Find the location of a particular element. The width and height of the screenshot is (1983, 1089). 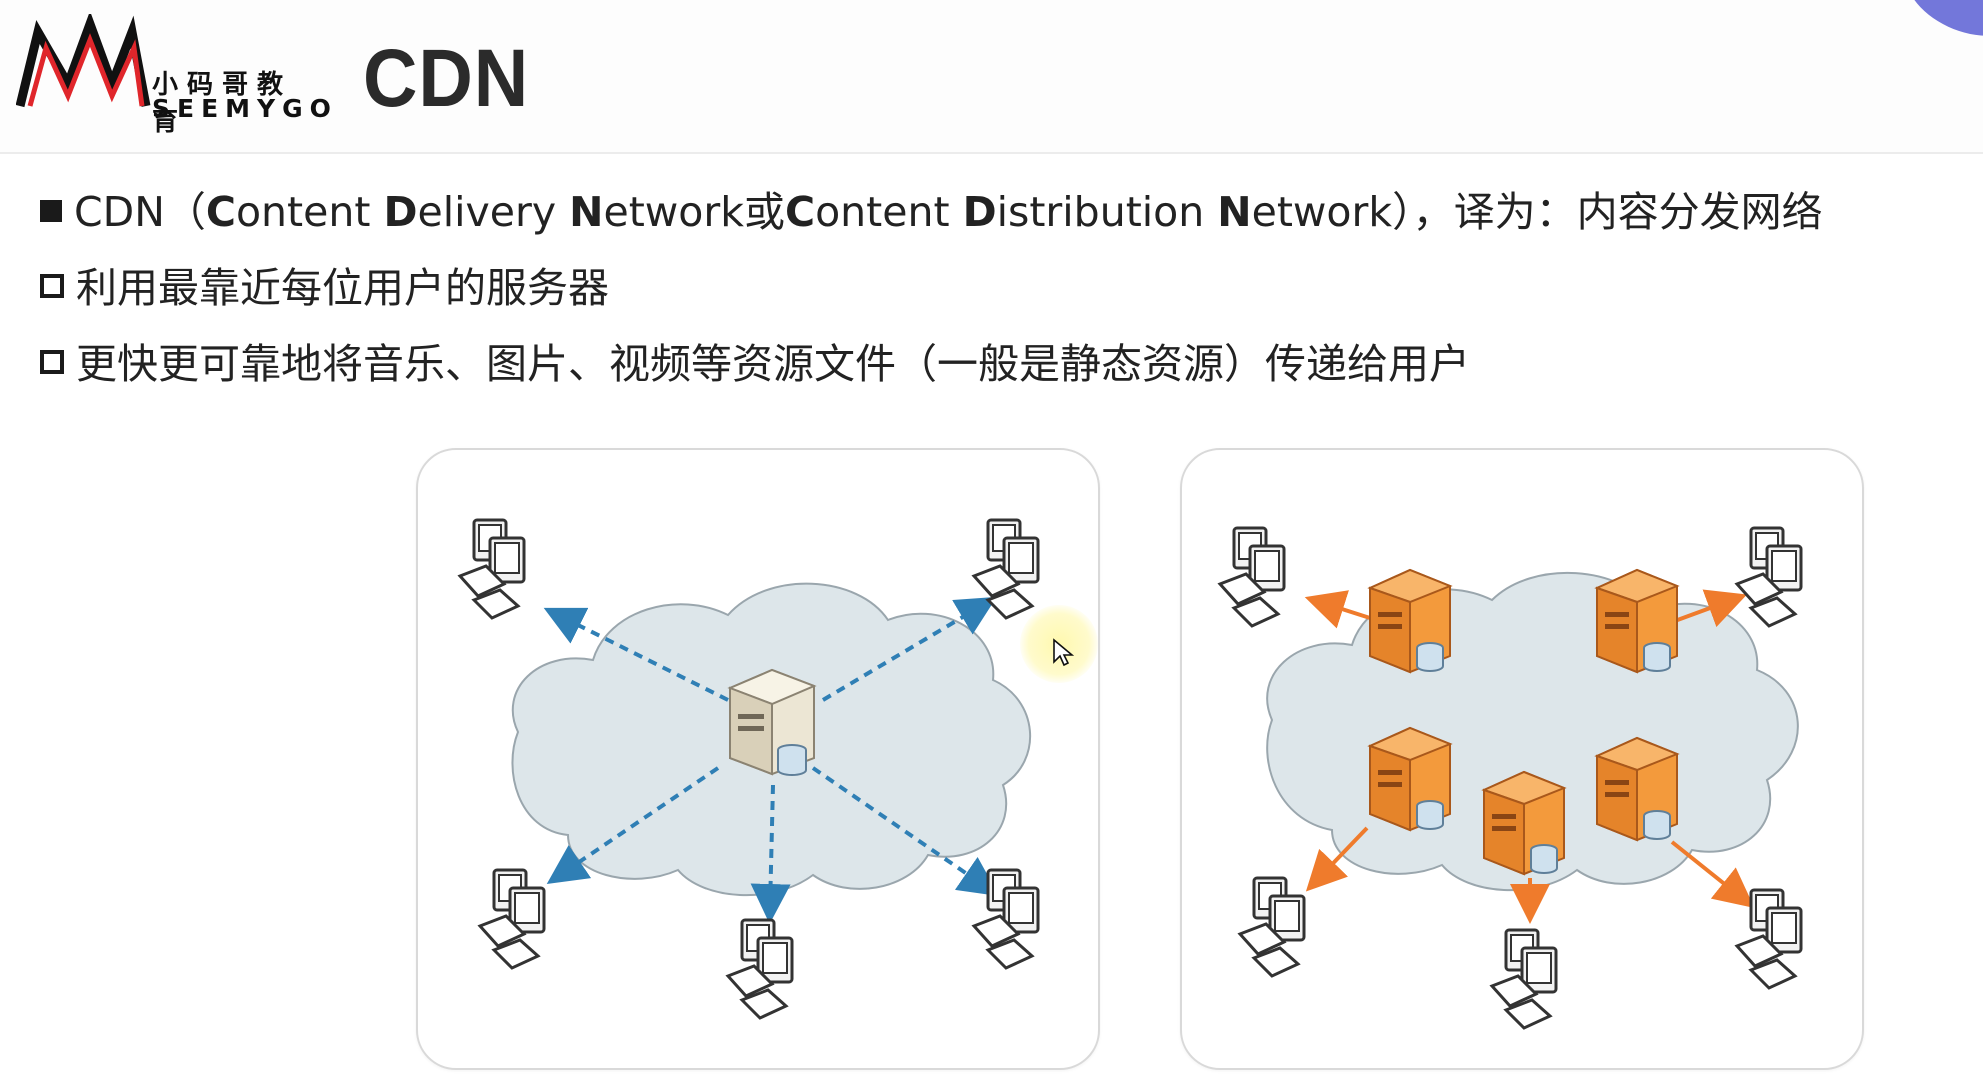

bullet-prefix: CDN（ is located at coordinates (140, 212).